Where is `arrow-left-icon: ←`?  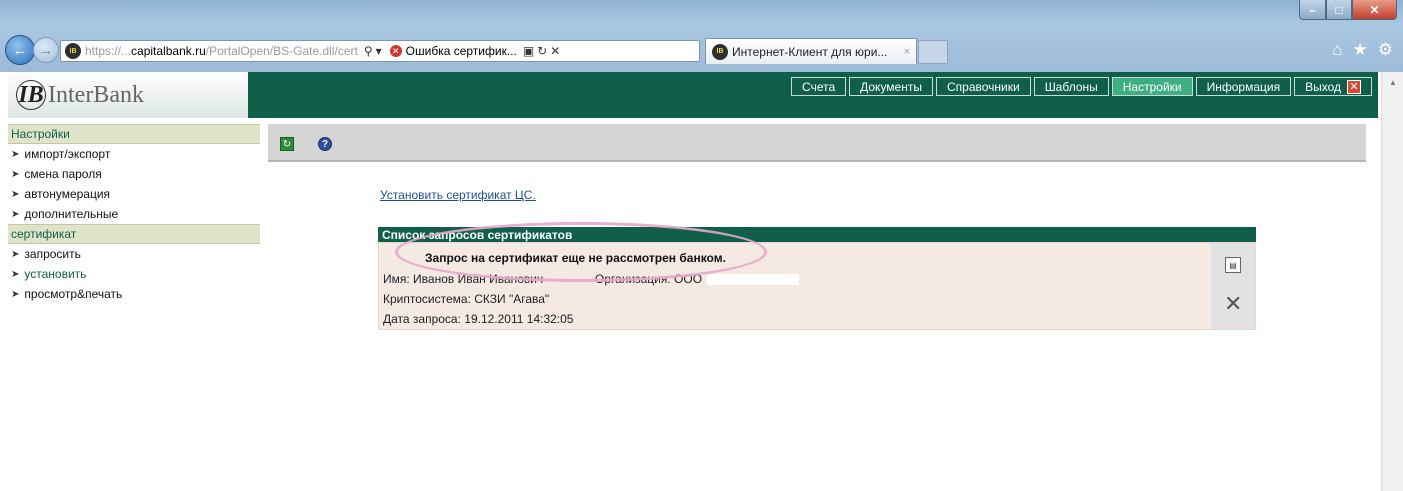 arrow-left-icon: ← is located at coordinates (20, 50).